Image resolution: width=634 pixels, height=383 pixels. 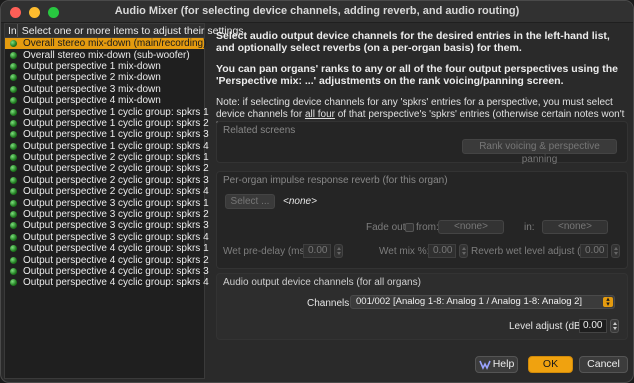 I want to click on fade-from-select: <none>, so click(x=471, y=227).